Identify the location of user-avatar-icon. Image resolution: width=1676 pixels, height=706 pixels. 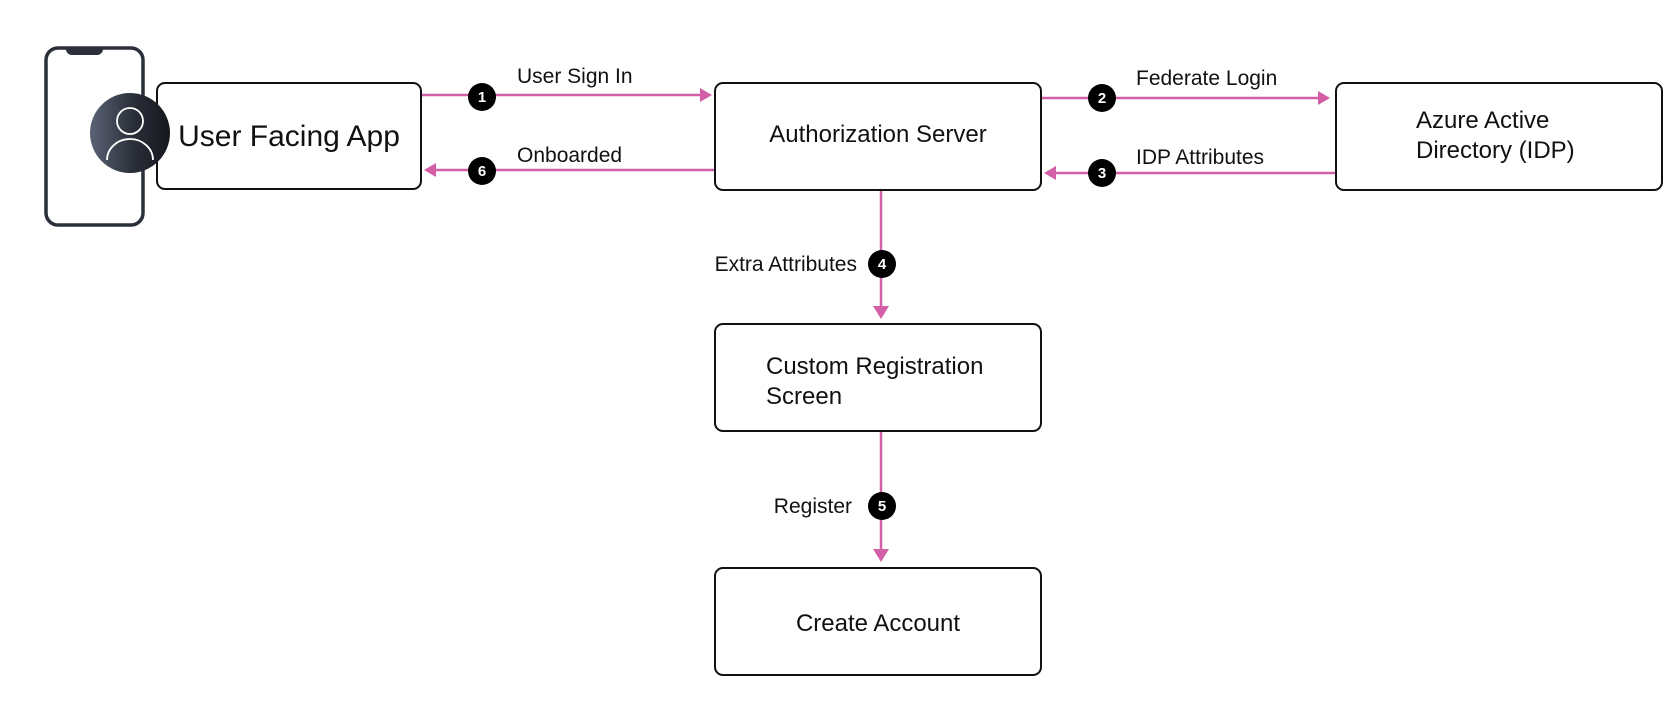
(130, 133).